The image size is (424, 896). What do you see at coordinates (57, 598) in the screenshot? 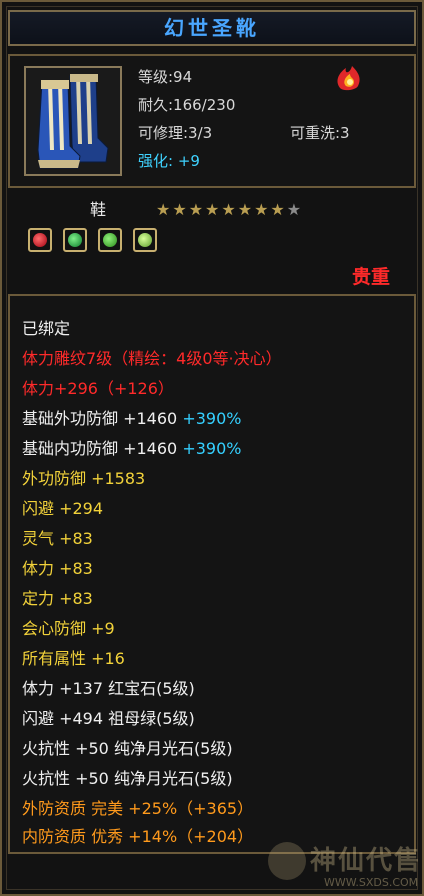
I see `attribute-row: 定力 +83` at bounding box center [57, 598].